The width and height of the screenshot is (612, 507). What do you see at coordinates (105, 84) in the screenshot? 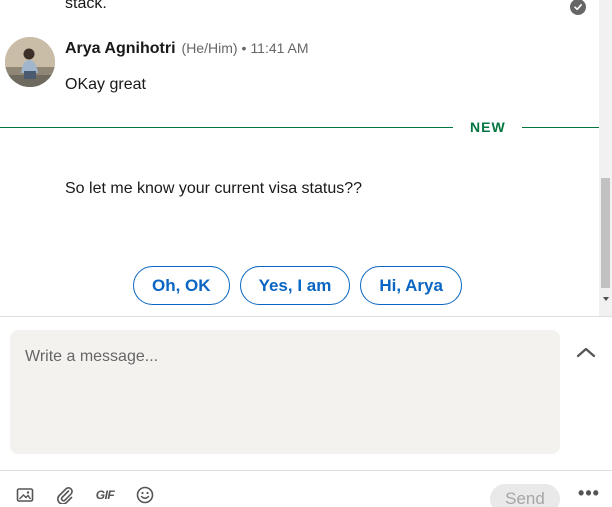
I see `message-text: OKay great` at bounding box center [105, 84].